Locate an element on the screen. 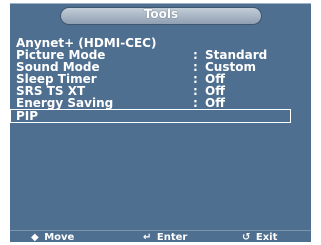 Image resolution: width=321 pixels, height=245 pixels. title-bar: Tools is located at coordinates (161, 16).